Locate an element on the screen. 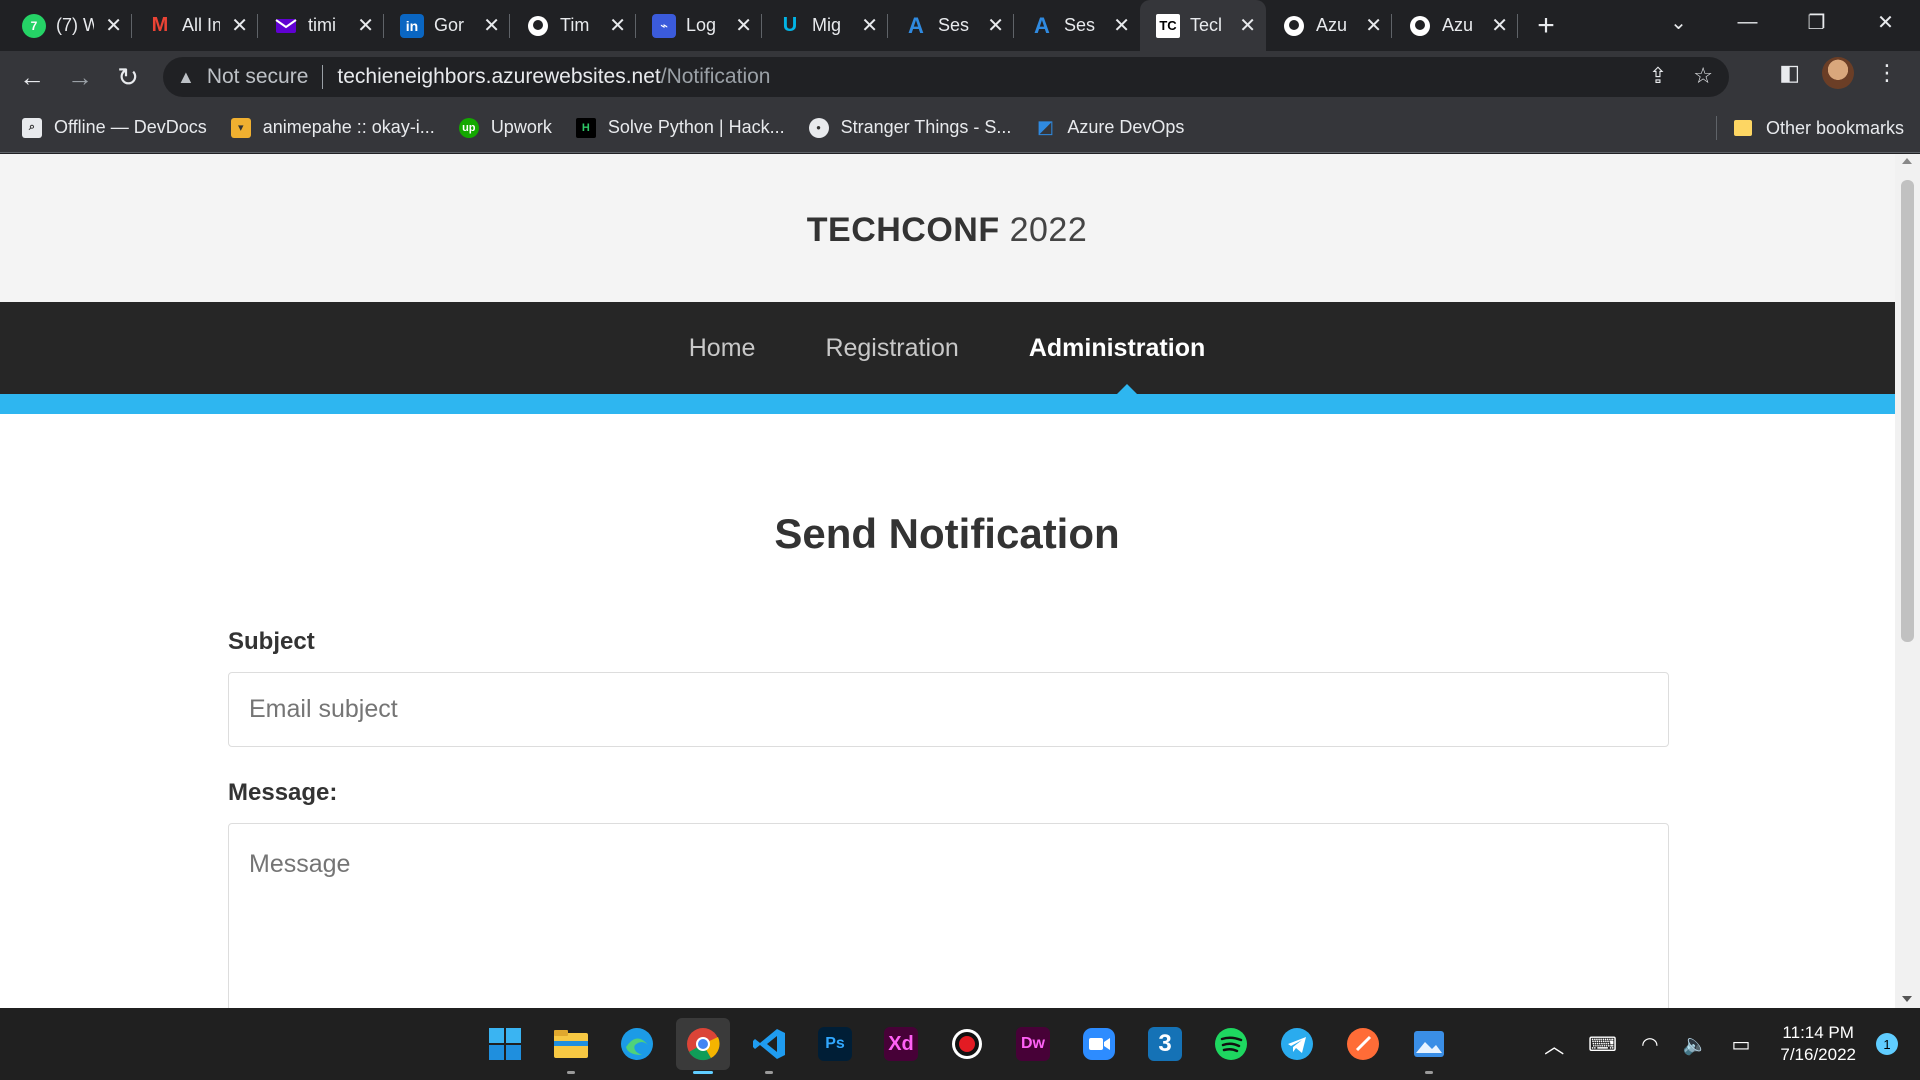  nav-registration: Registration is located at coordinates (891, 348).